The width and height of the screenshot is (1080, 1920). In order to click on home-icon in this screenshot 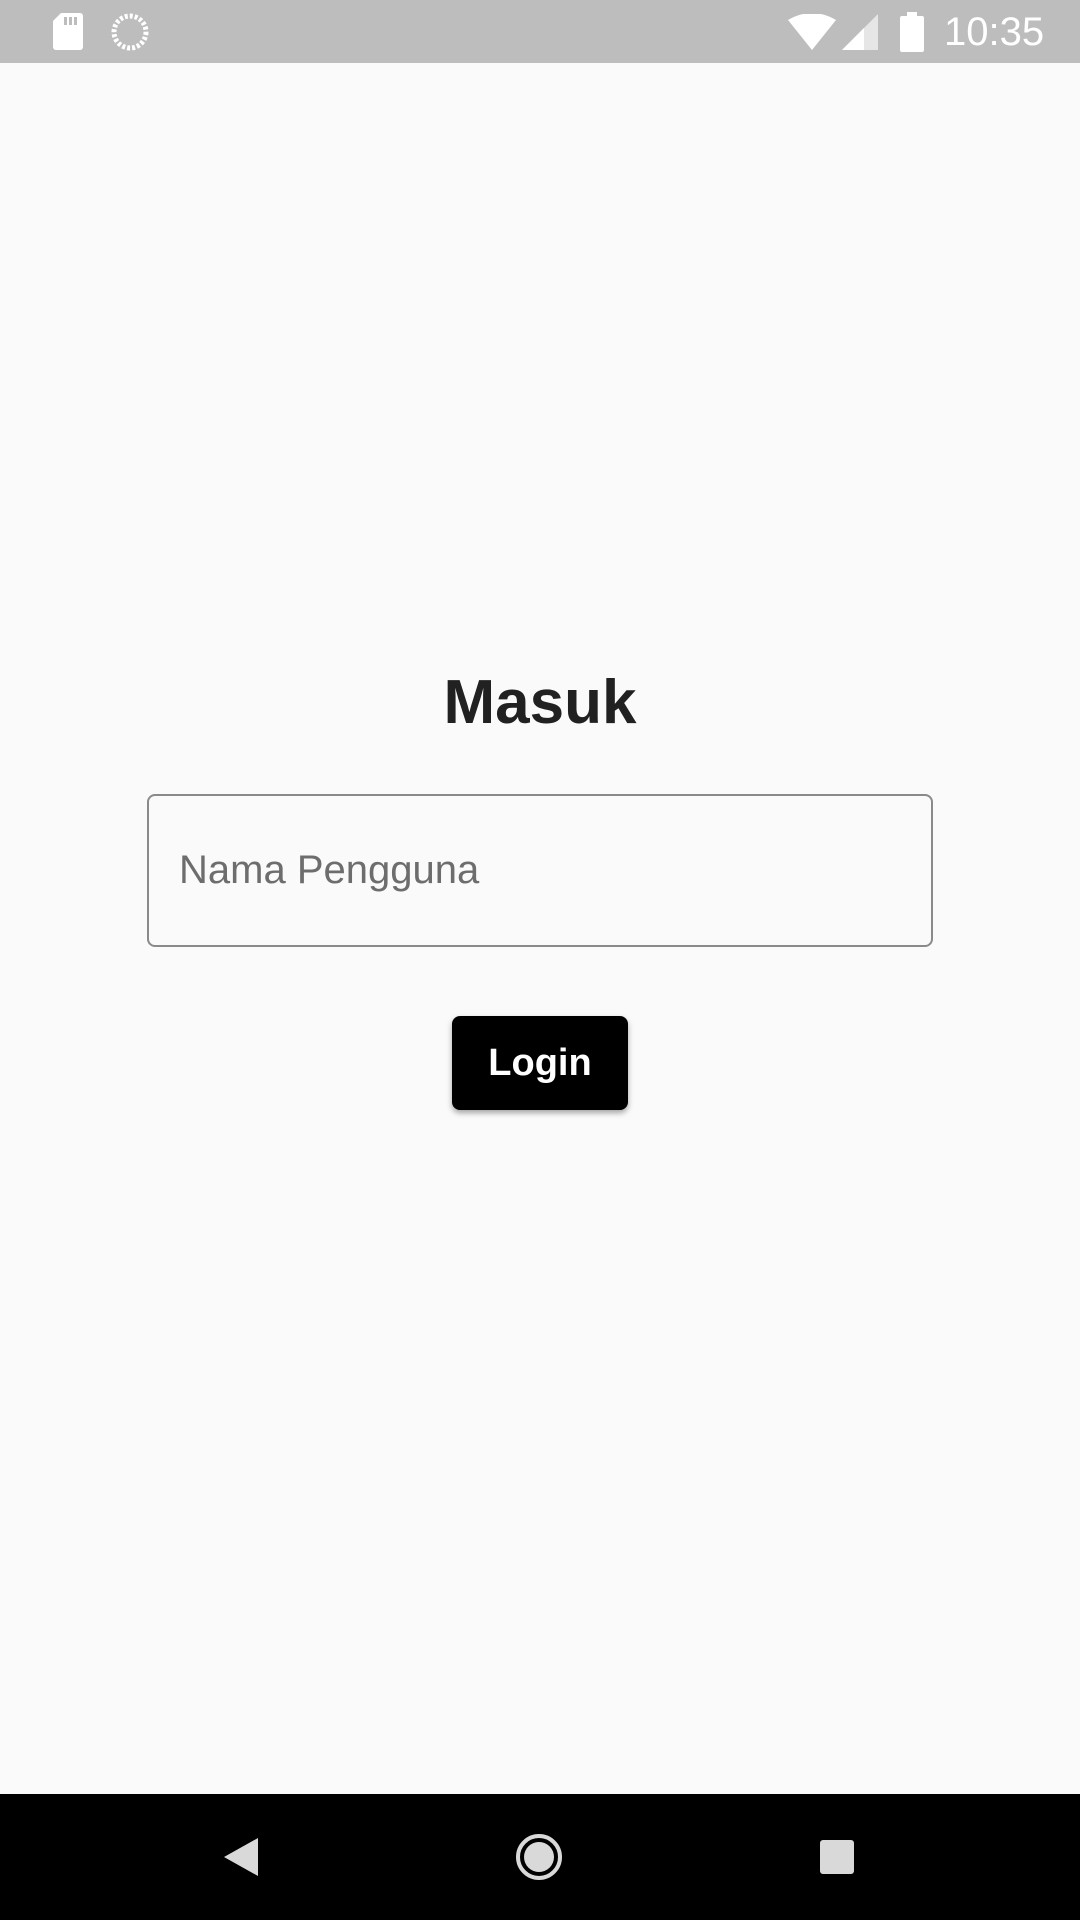, I will do `click(539, 1857)`.